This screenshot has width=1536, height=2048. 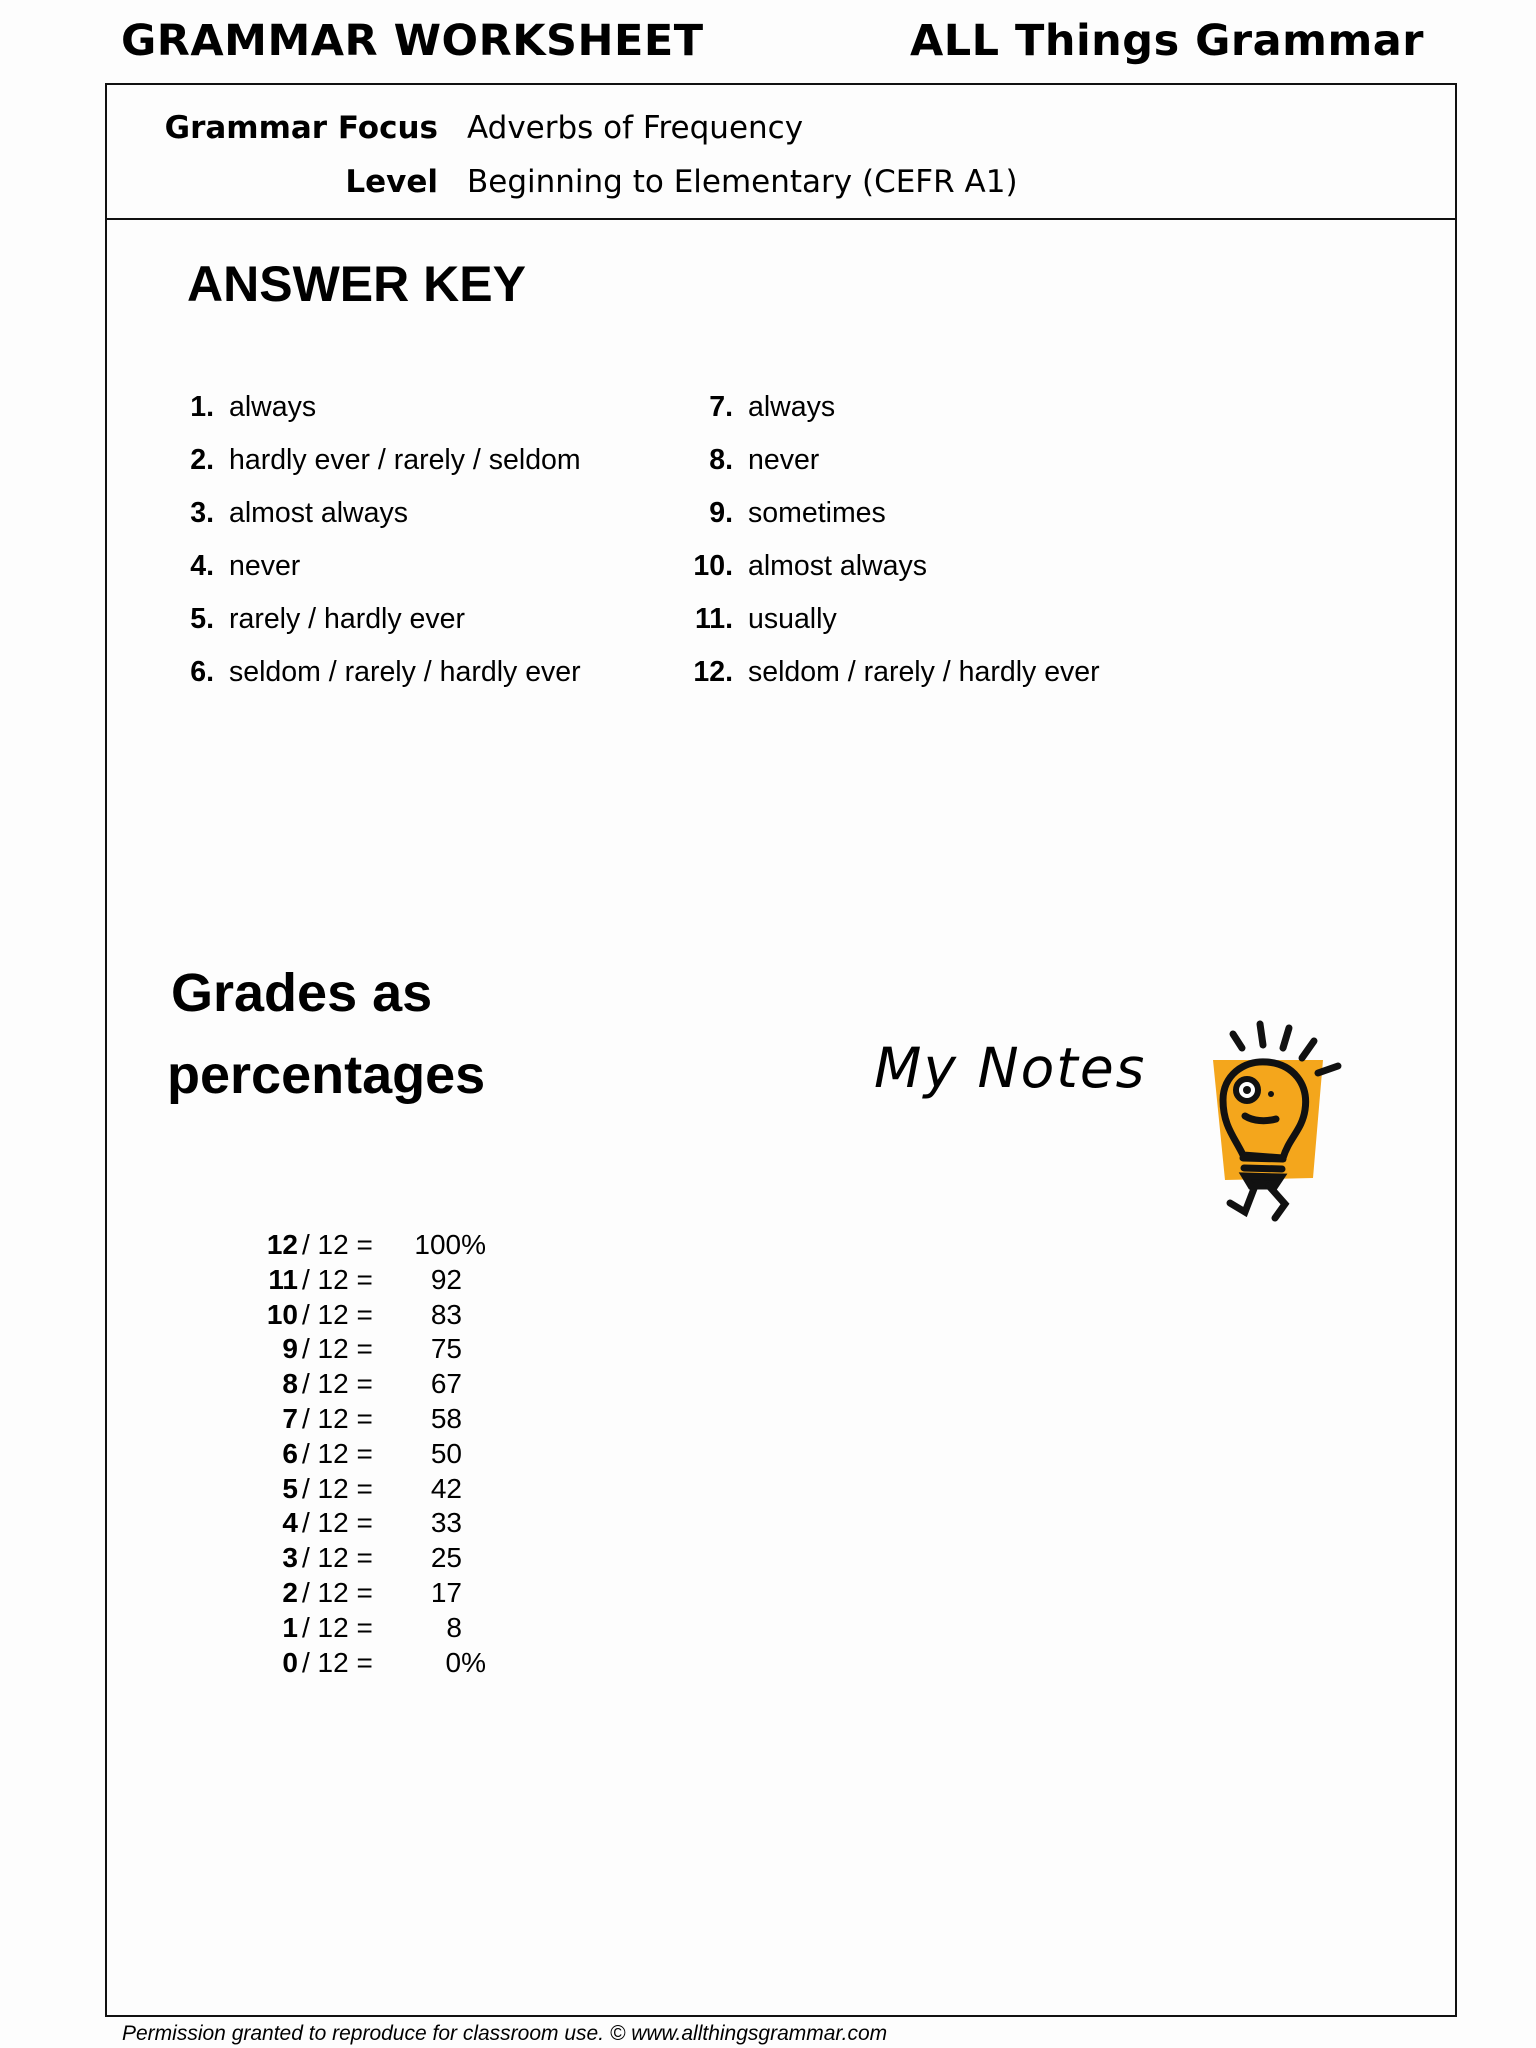 I want to click on answer-item: 8. never, so click(x=752, y=460).